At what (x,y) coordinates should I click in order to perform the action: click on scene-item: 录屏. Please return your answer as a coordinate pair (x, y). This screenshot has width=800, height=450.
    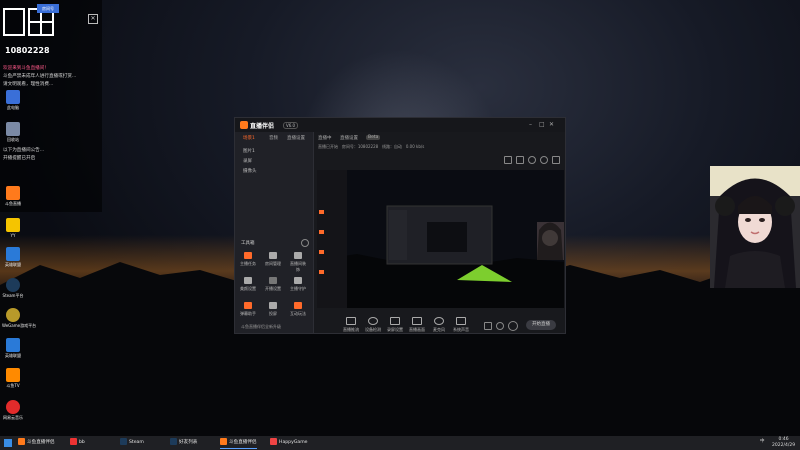
    Looking at the image, I should click on (247, 161).